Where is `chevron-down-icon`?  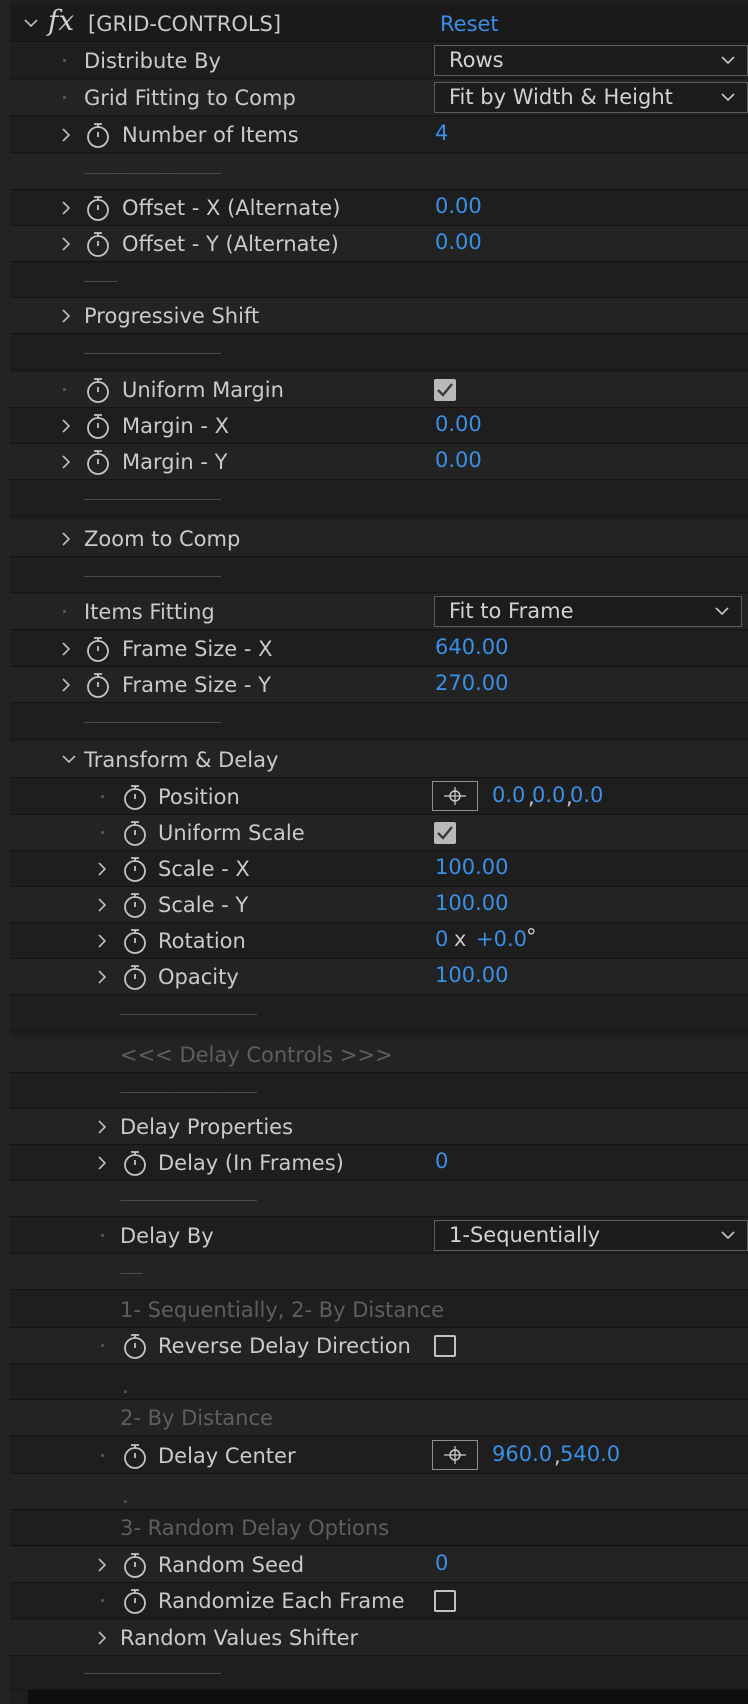 chevron-down-icon is located at coordinates (728, 1235).